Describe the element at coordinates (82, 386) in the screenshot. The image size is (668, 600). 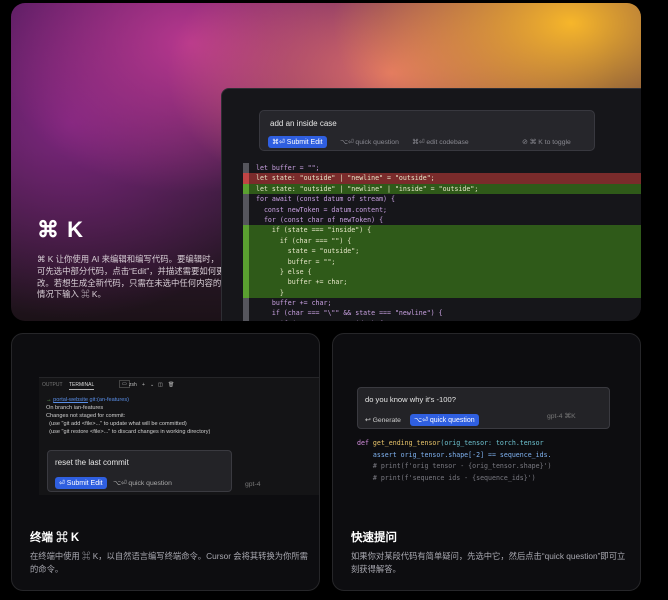
I see `tab-terminal: TERMINAL` at that location.